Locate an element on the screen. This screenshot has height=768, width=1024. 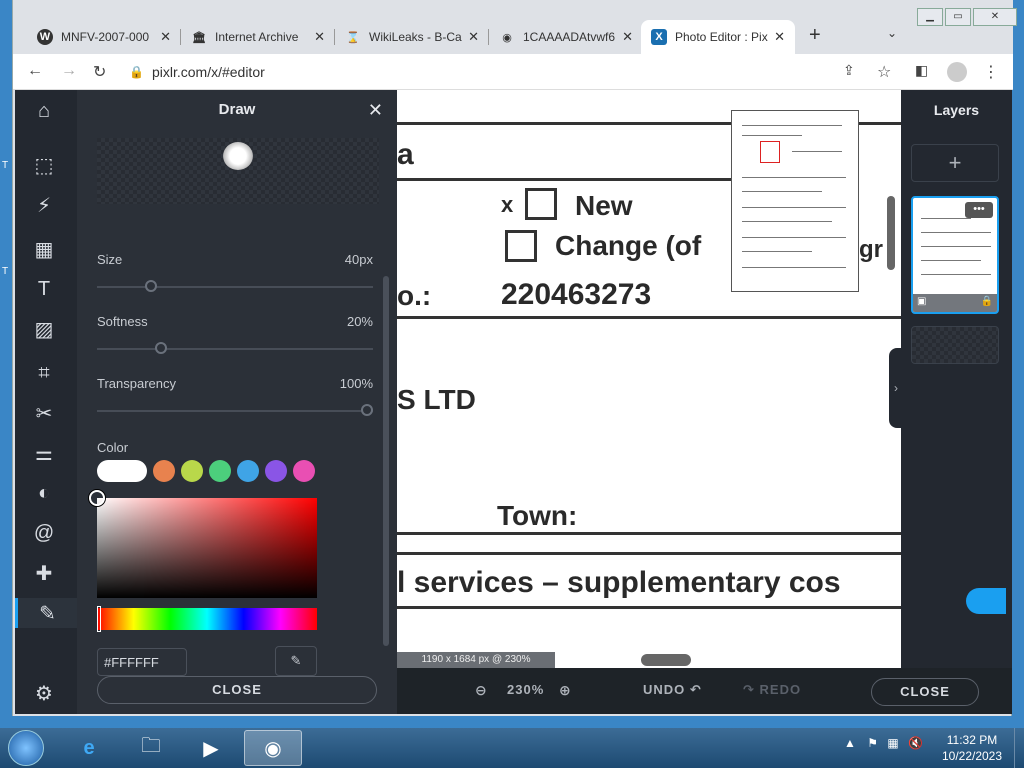
arrange-tool-icon: ⬚ is located at coordinates (44, 165).